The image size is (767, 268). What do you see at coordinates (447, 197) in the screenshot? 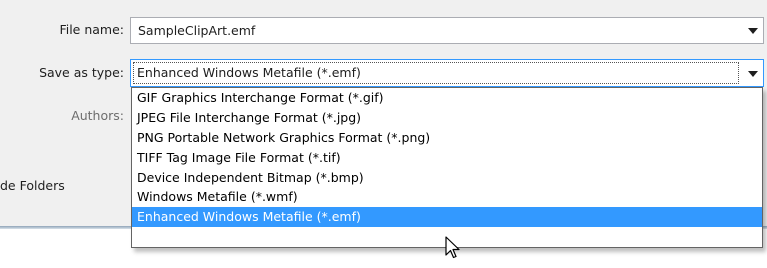
I see `option-wmf: Windows Metafile (*.wmf)` at bounding box center [447, 197].